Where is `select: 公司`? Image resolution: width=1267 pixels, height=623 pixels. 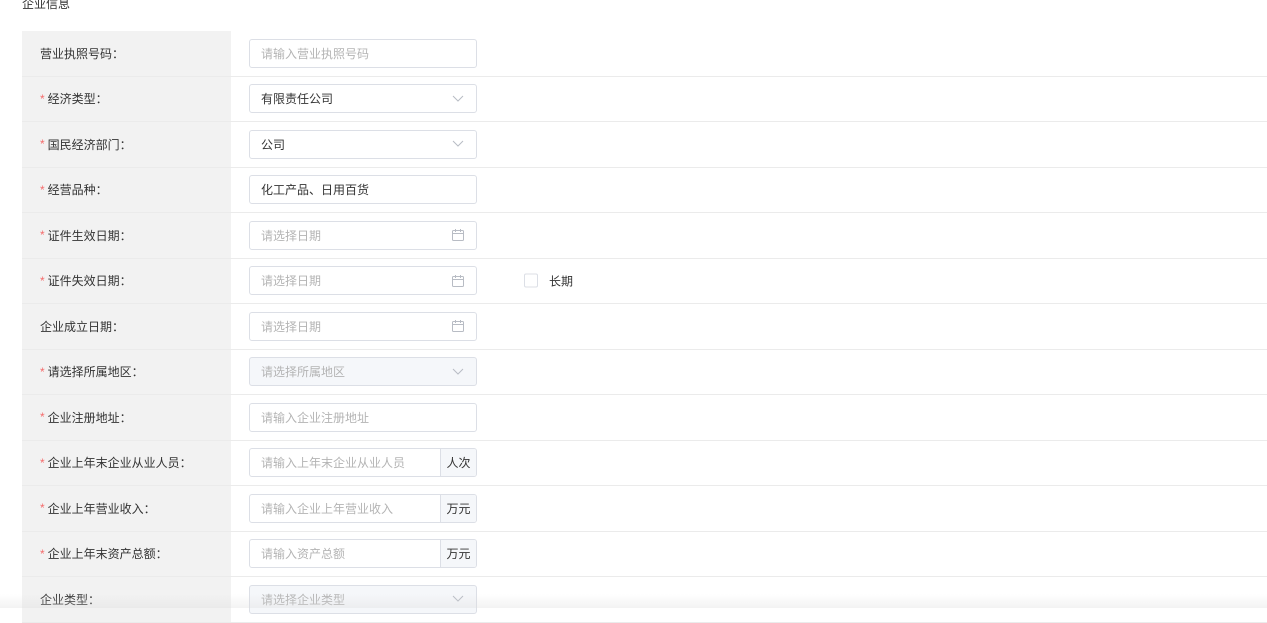 select: 公司 is located at coordinates (363, 144).